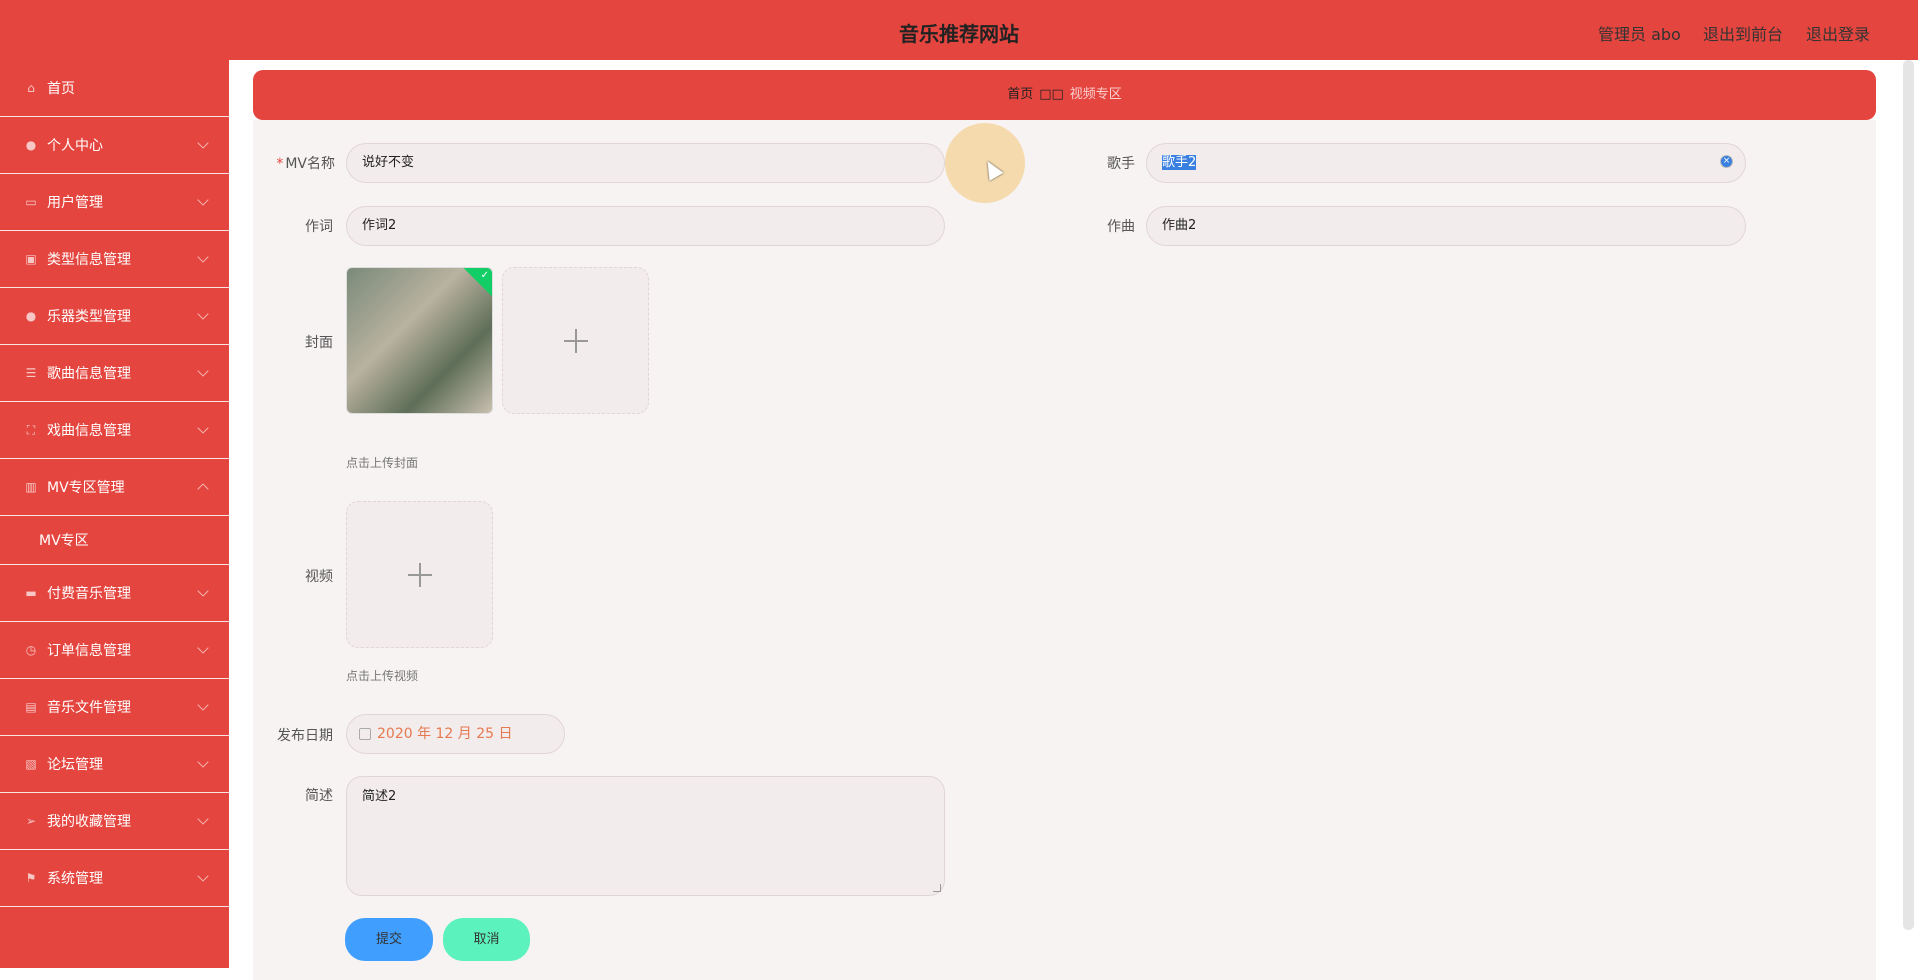 This screenshot has height=980, width=1918. What do you see at coordinates (319, 343) in the screenshot?
I see `cover-label: 封面` at bounding box center [319, 343].